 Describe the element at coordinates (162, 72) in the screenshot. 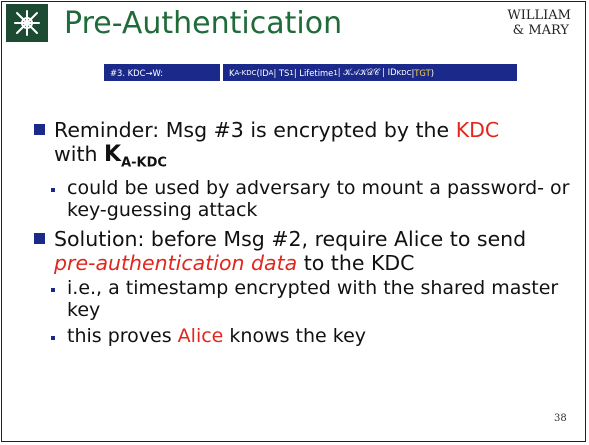

I see `ribbon-label: #3. KDC→W:` at that location.